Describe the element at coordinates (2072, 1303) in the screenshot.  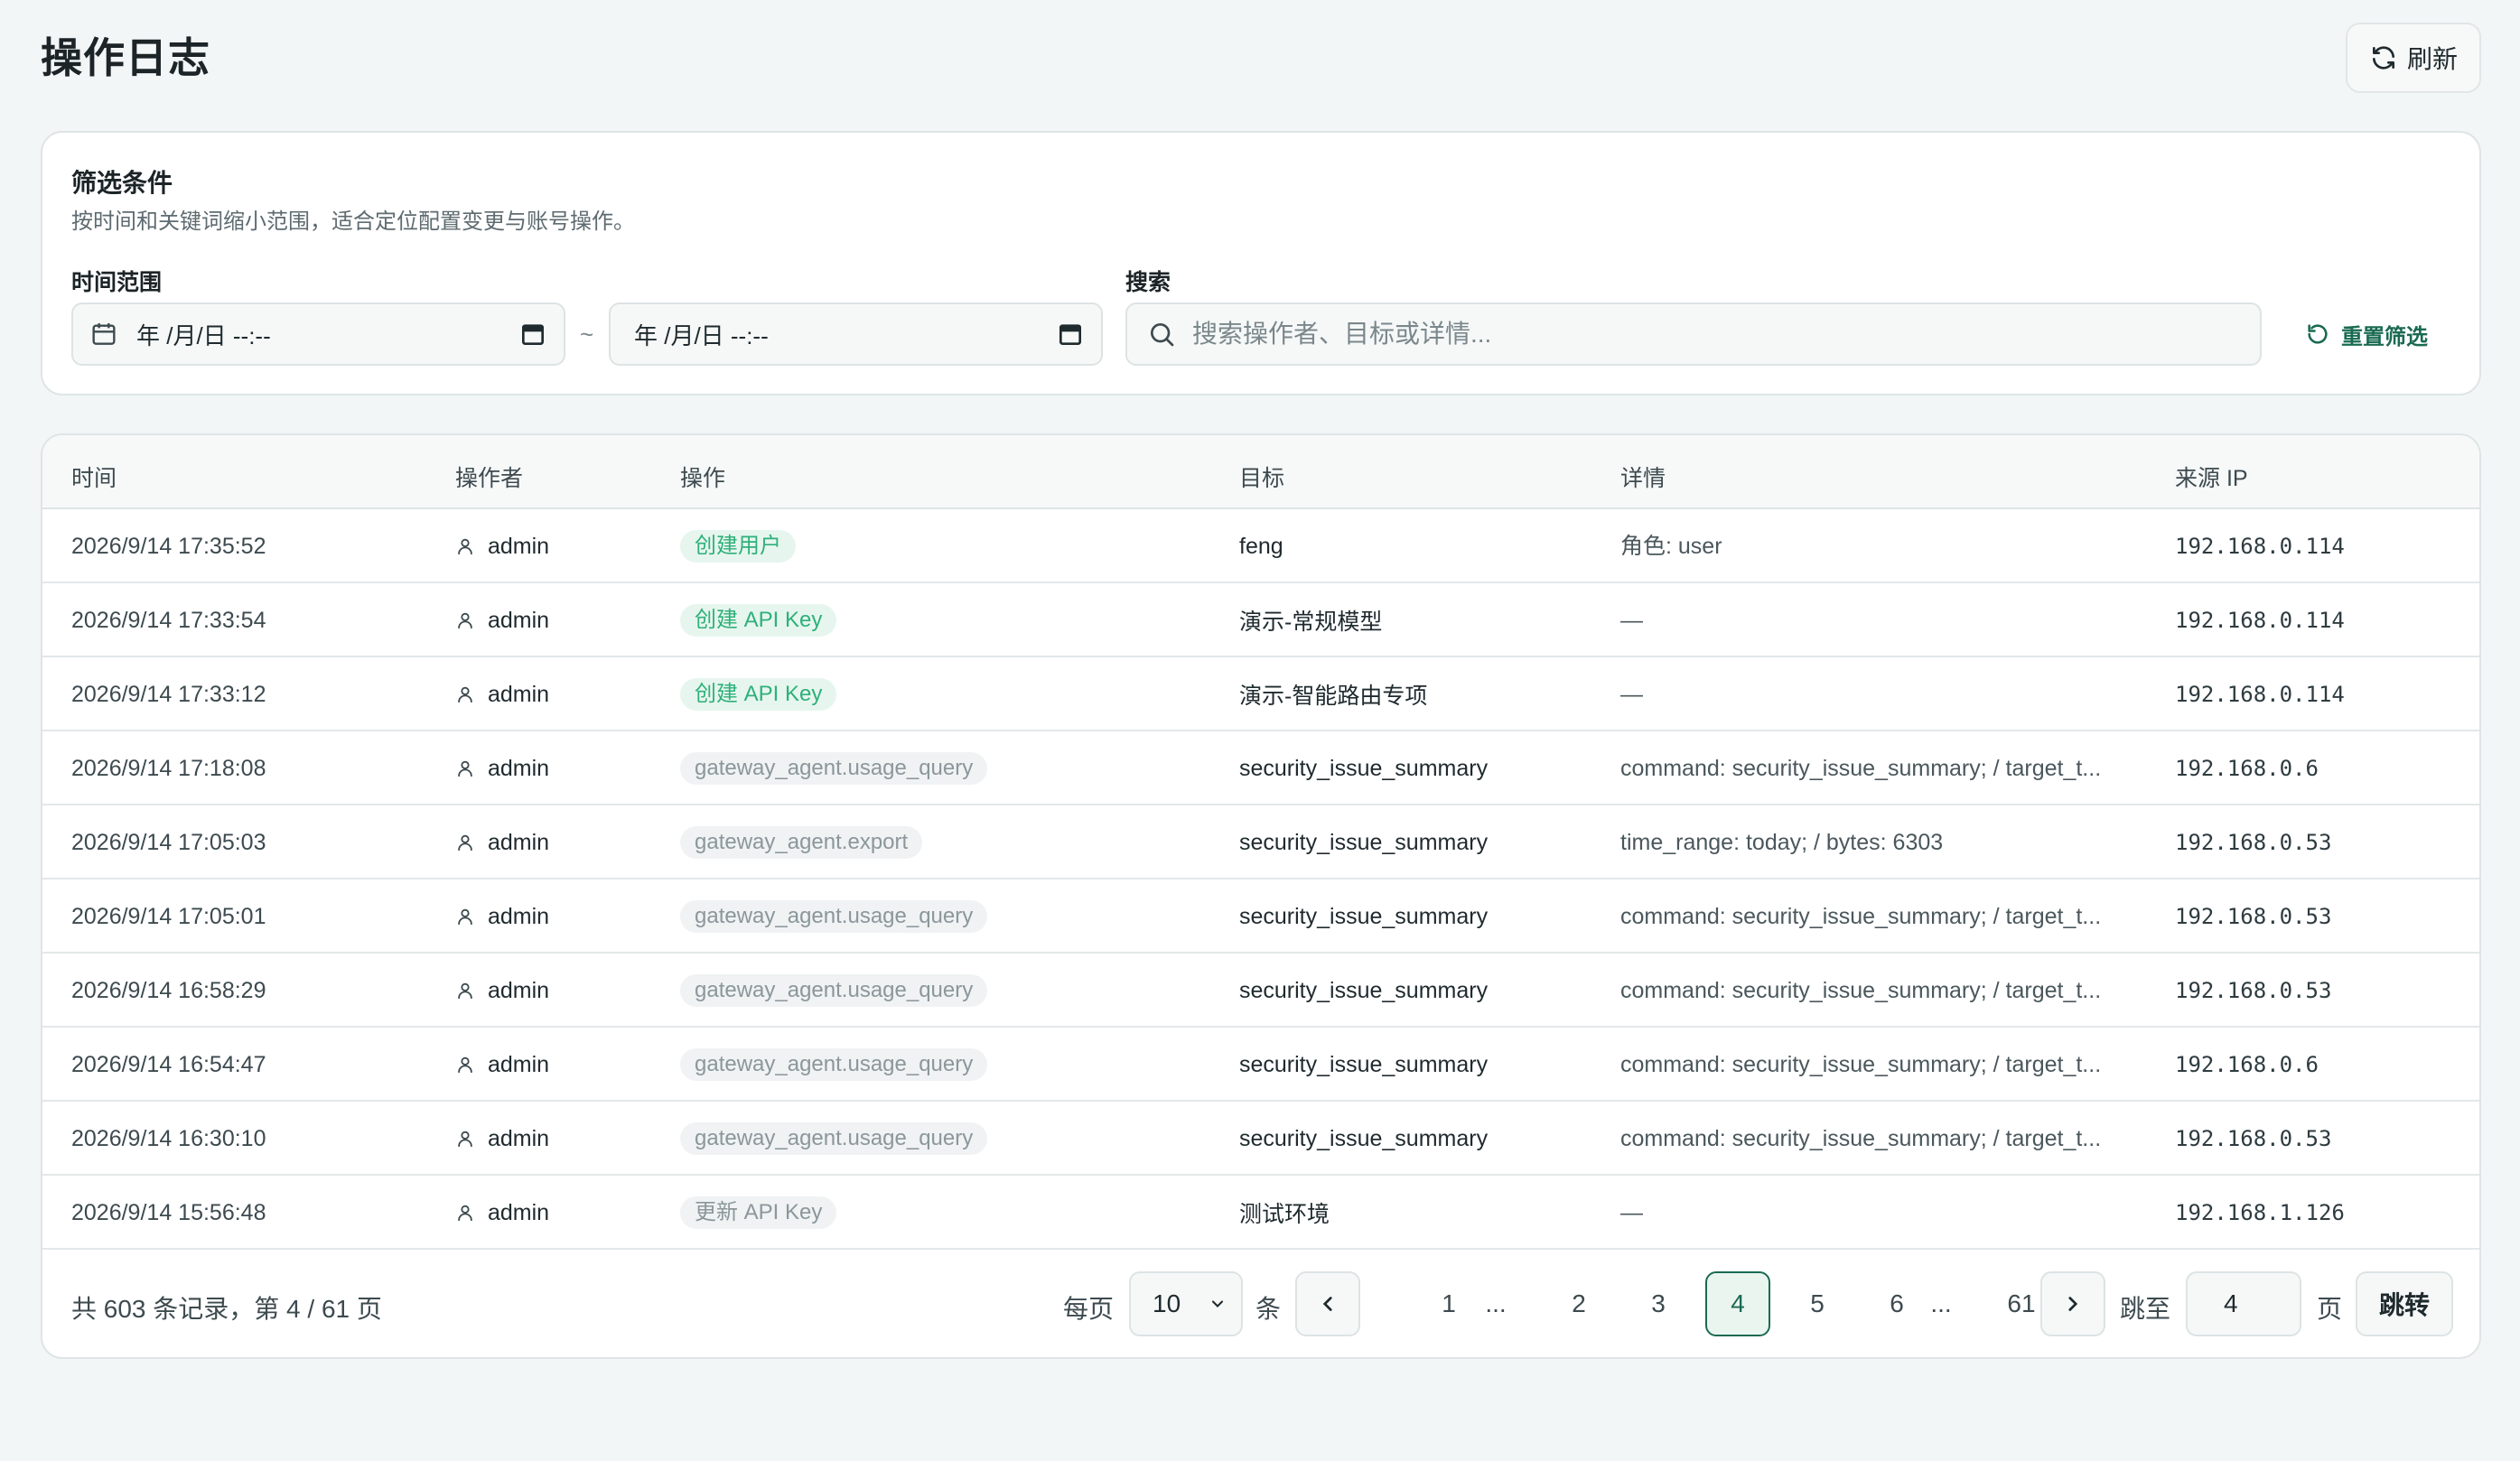
I see `next-page-button` at that location.